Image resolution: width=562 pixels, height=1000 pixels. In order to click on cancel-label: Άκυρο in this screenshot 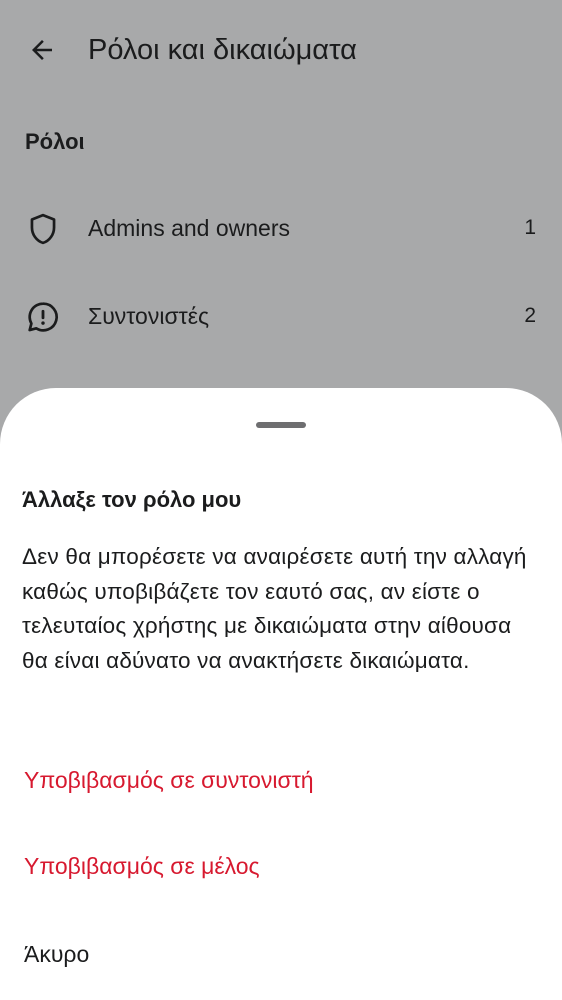, I will do `click(57, 954)`.